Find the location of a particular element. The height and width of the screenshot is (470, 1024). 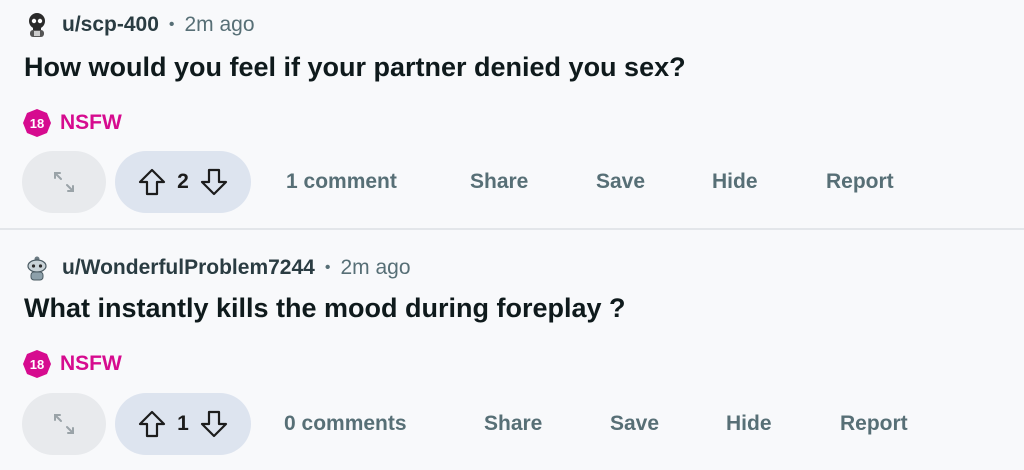

snoo-avatar-icon is located at coordinates (37, 268).